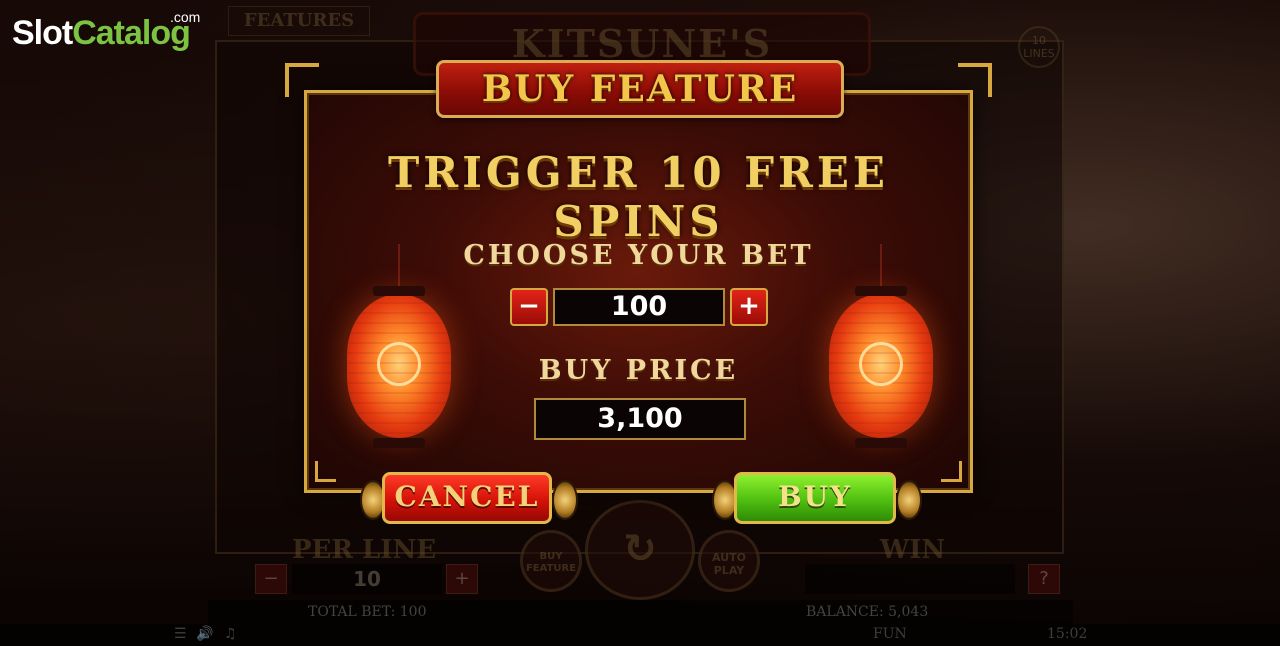 The width and height of the screenshot is (1280, 646). I want to click on bet-increase-button: +, so click(749, 307).